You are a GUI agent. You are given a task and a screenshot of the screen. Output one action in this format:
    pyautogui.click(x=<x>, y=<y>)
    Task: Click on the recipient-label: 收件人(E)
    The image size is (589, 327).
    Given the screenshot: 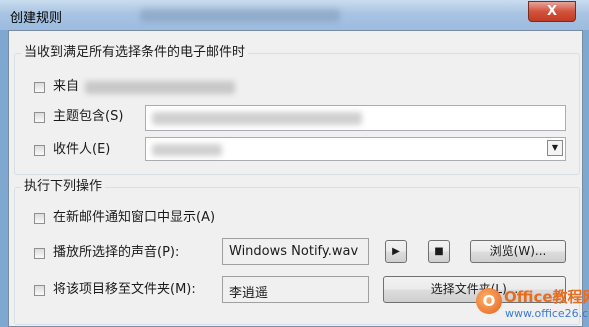 What is the action you would take?
    pyautogui.click(x=82, y=149)
    